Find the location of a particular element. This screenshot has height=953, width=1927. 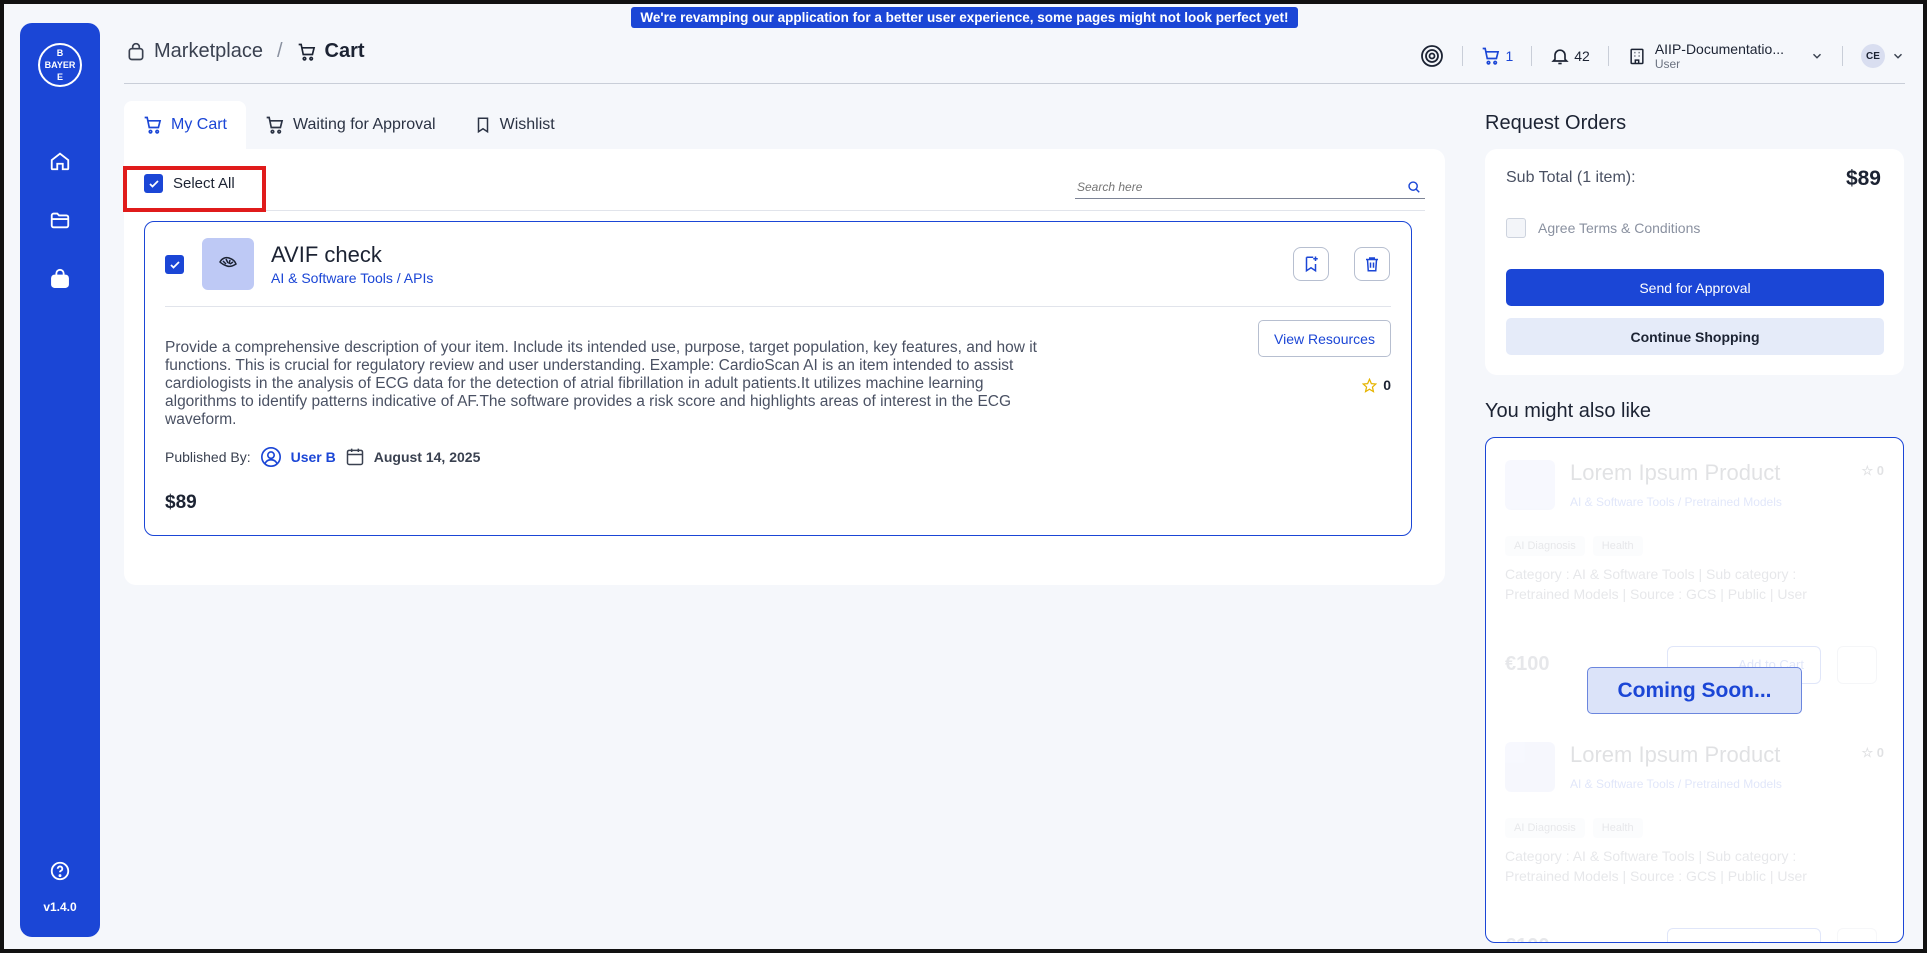

item-checkbox is located at coordinates (174, 264).